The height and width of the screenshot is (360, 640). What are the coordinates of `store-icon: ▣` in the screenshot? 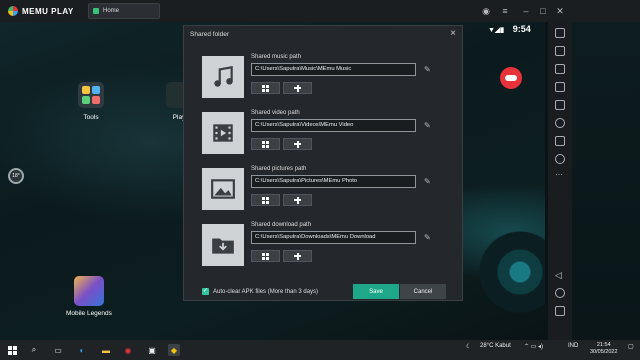 It's located at (152, 350).